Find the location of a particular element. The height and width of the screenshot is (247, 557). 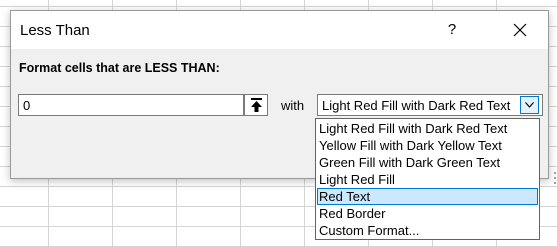

dialog-titlebar: Less Than ? is located at coordinates (279, 30).